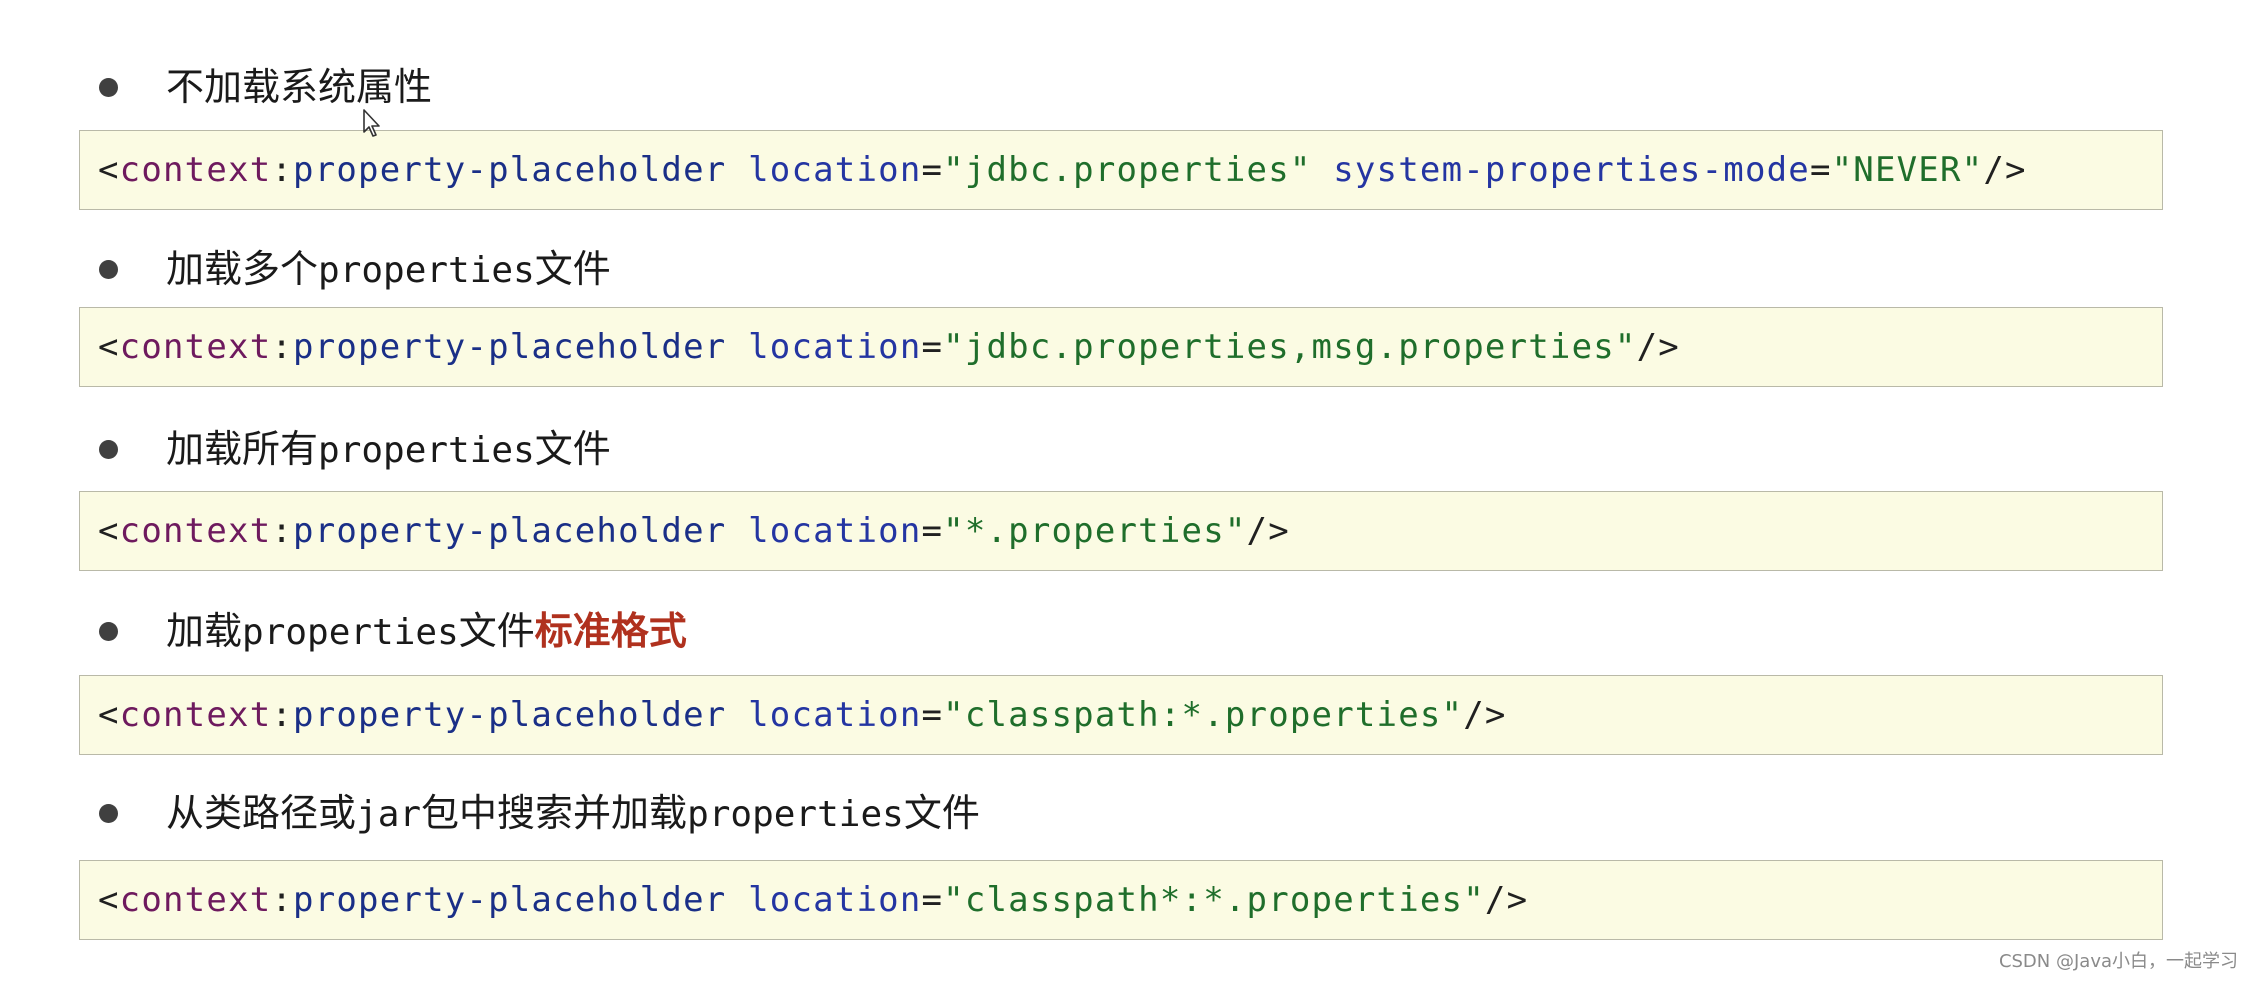 The width and height of the screenshot is (2252, 981). What do you see at coordinates (1214, 900) in the screenshot?
I see `code-value: "classpath*:*.properties"` at bounding box center [1214, 900].